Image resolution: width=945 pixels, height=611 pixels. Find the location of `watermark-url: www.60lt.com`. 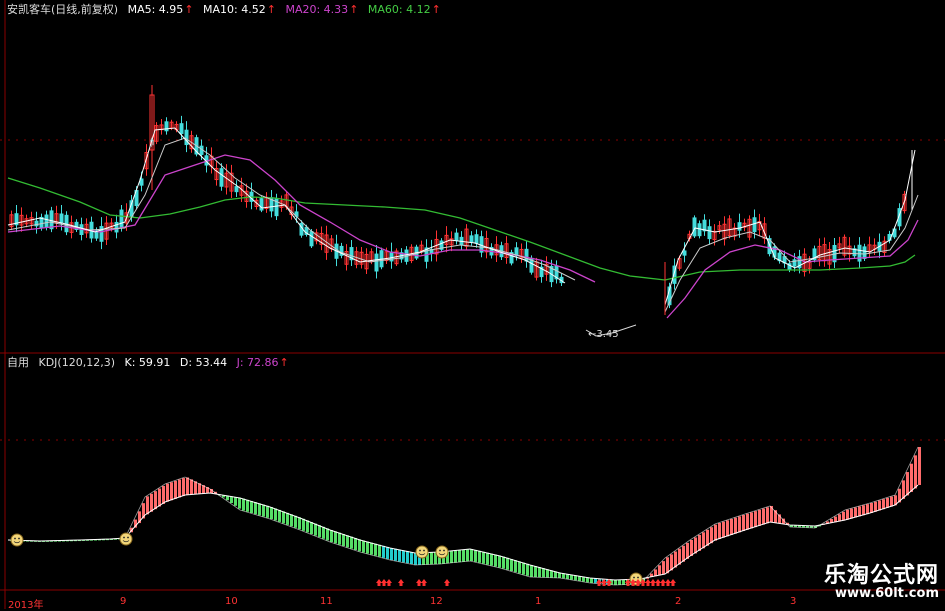

watermark-url: www.60lt.com is located at coordinates (886, 593).